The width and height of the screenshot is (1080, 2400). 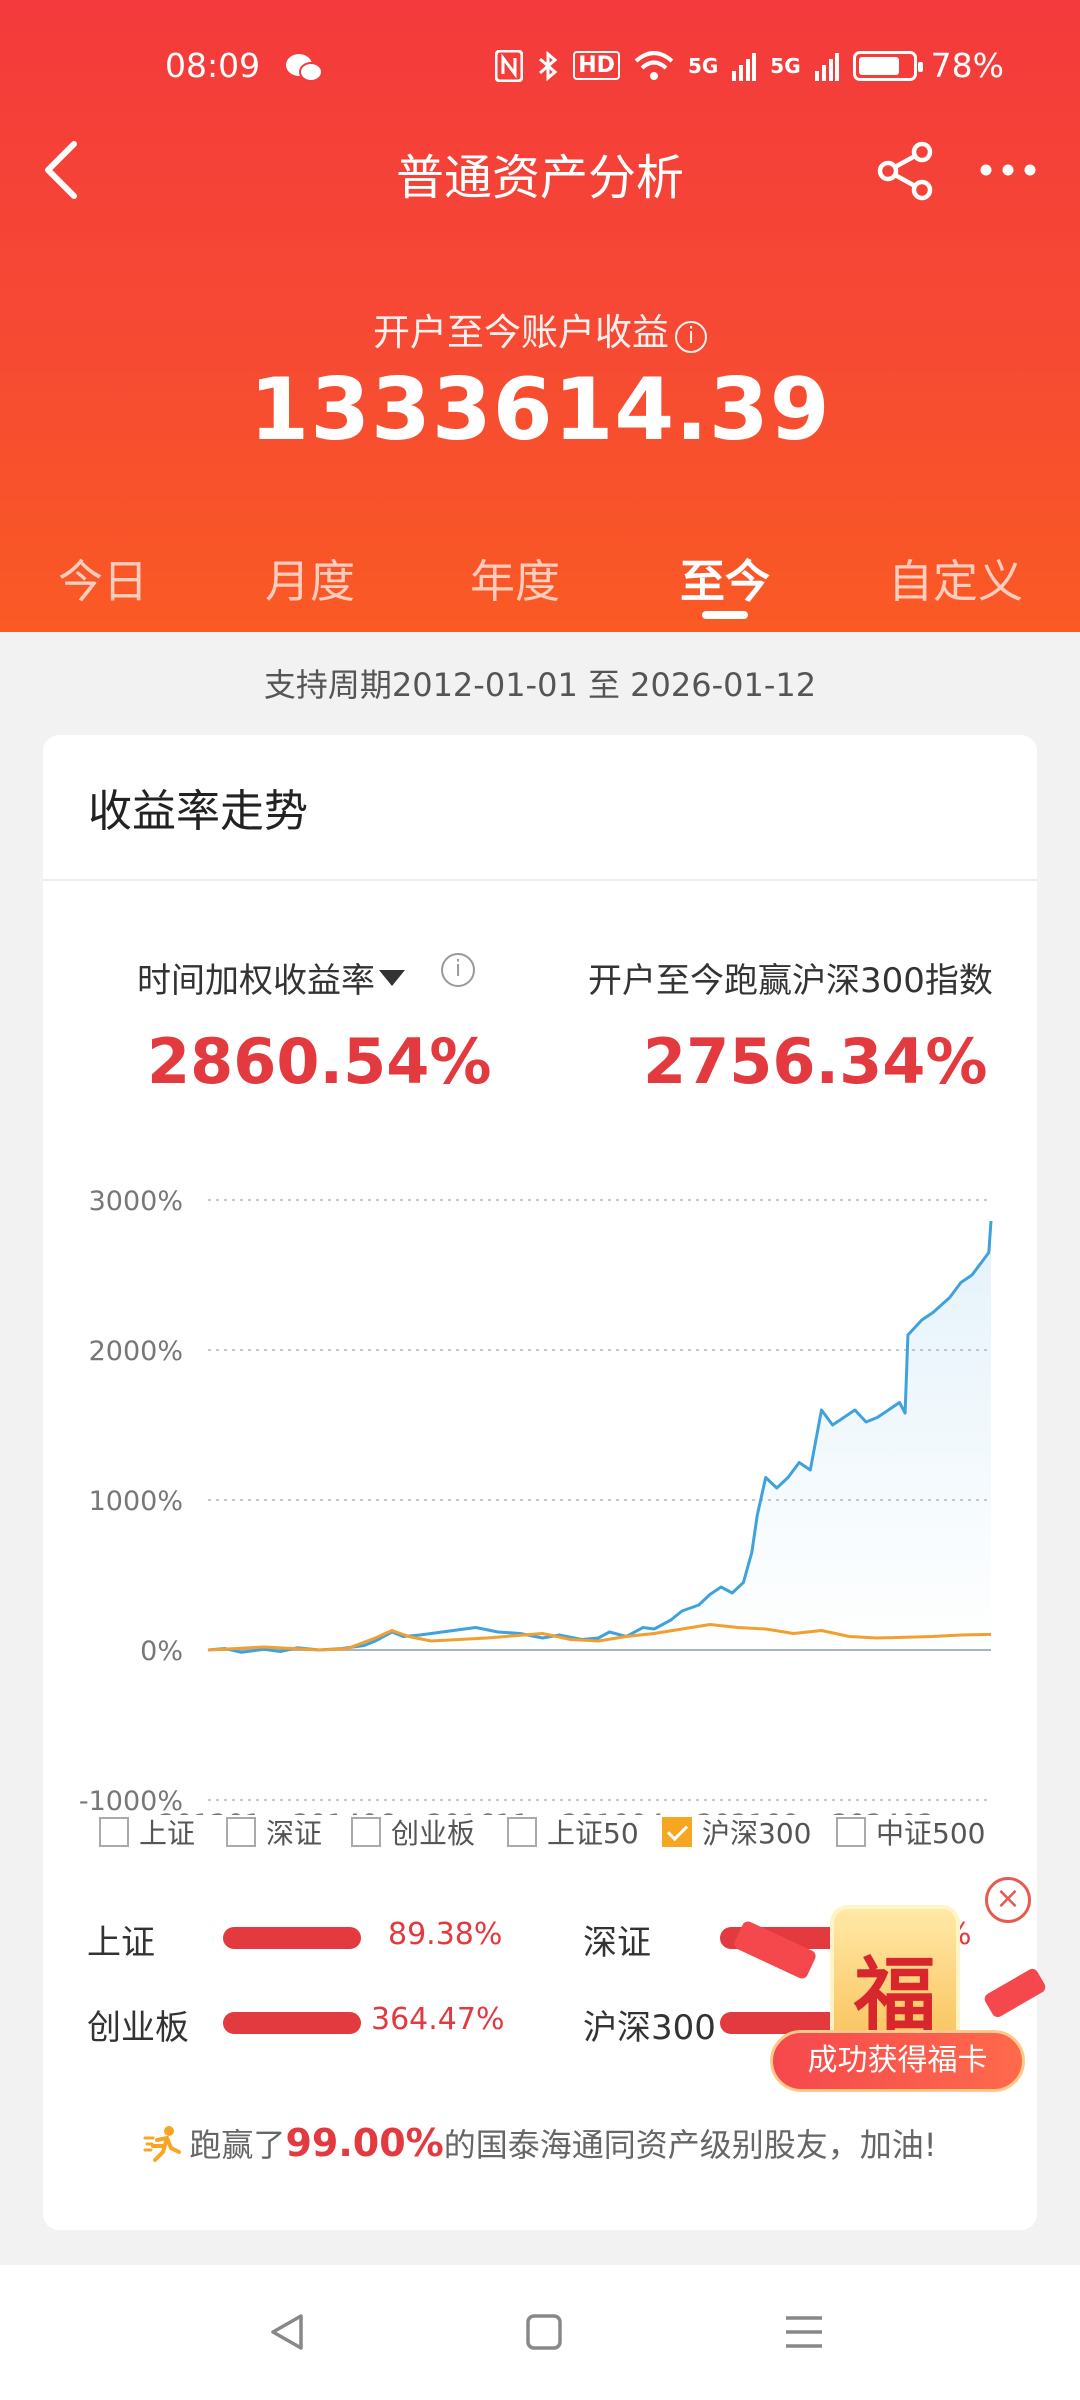 What do you see at coordinates (138, 2028) in the screenshot?
I see `cmp-label-cyb: 创业板` at bounding box center [138, 2028].